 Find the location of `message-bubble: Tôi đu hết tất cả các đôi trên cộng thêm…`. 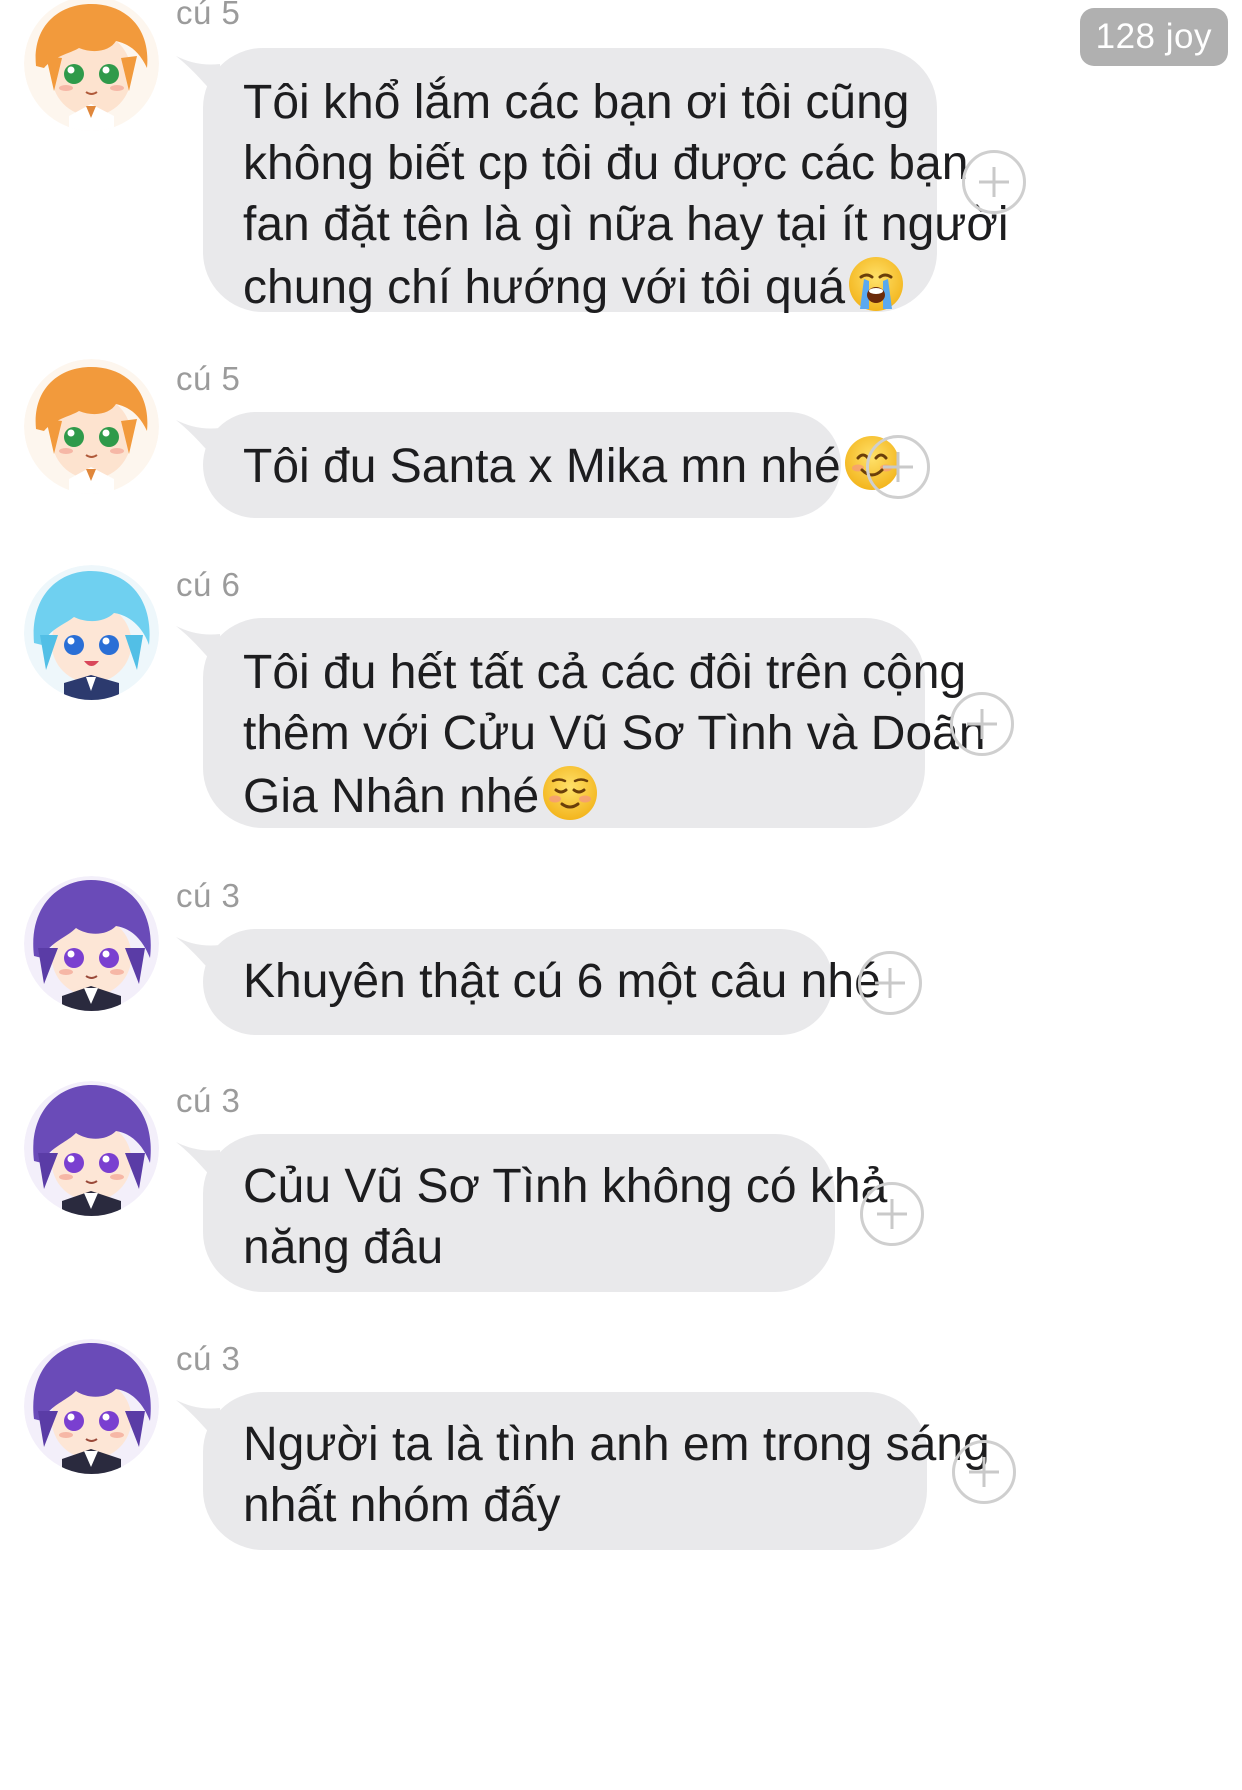

message-bubble: Tôi đu hết tất cả các đôi trên cộng thêm… is located at coordinates (594, 723).